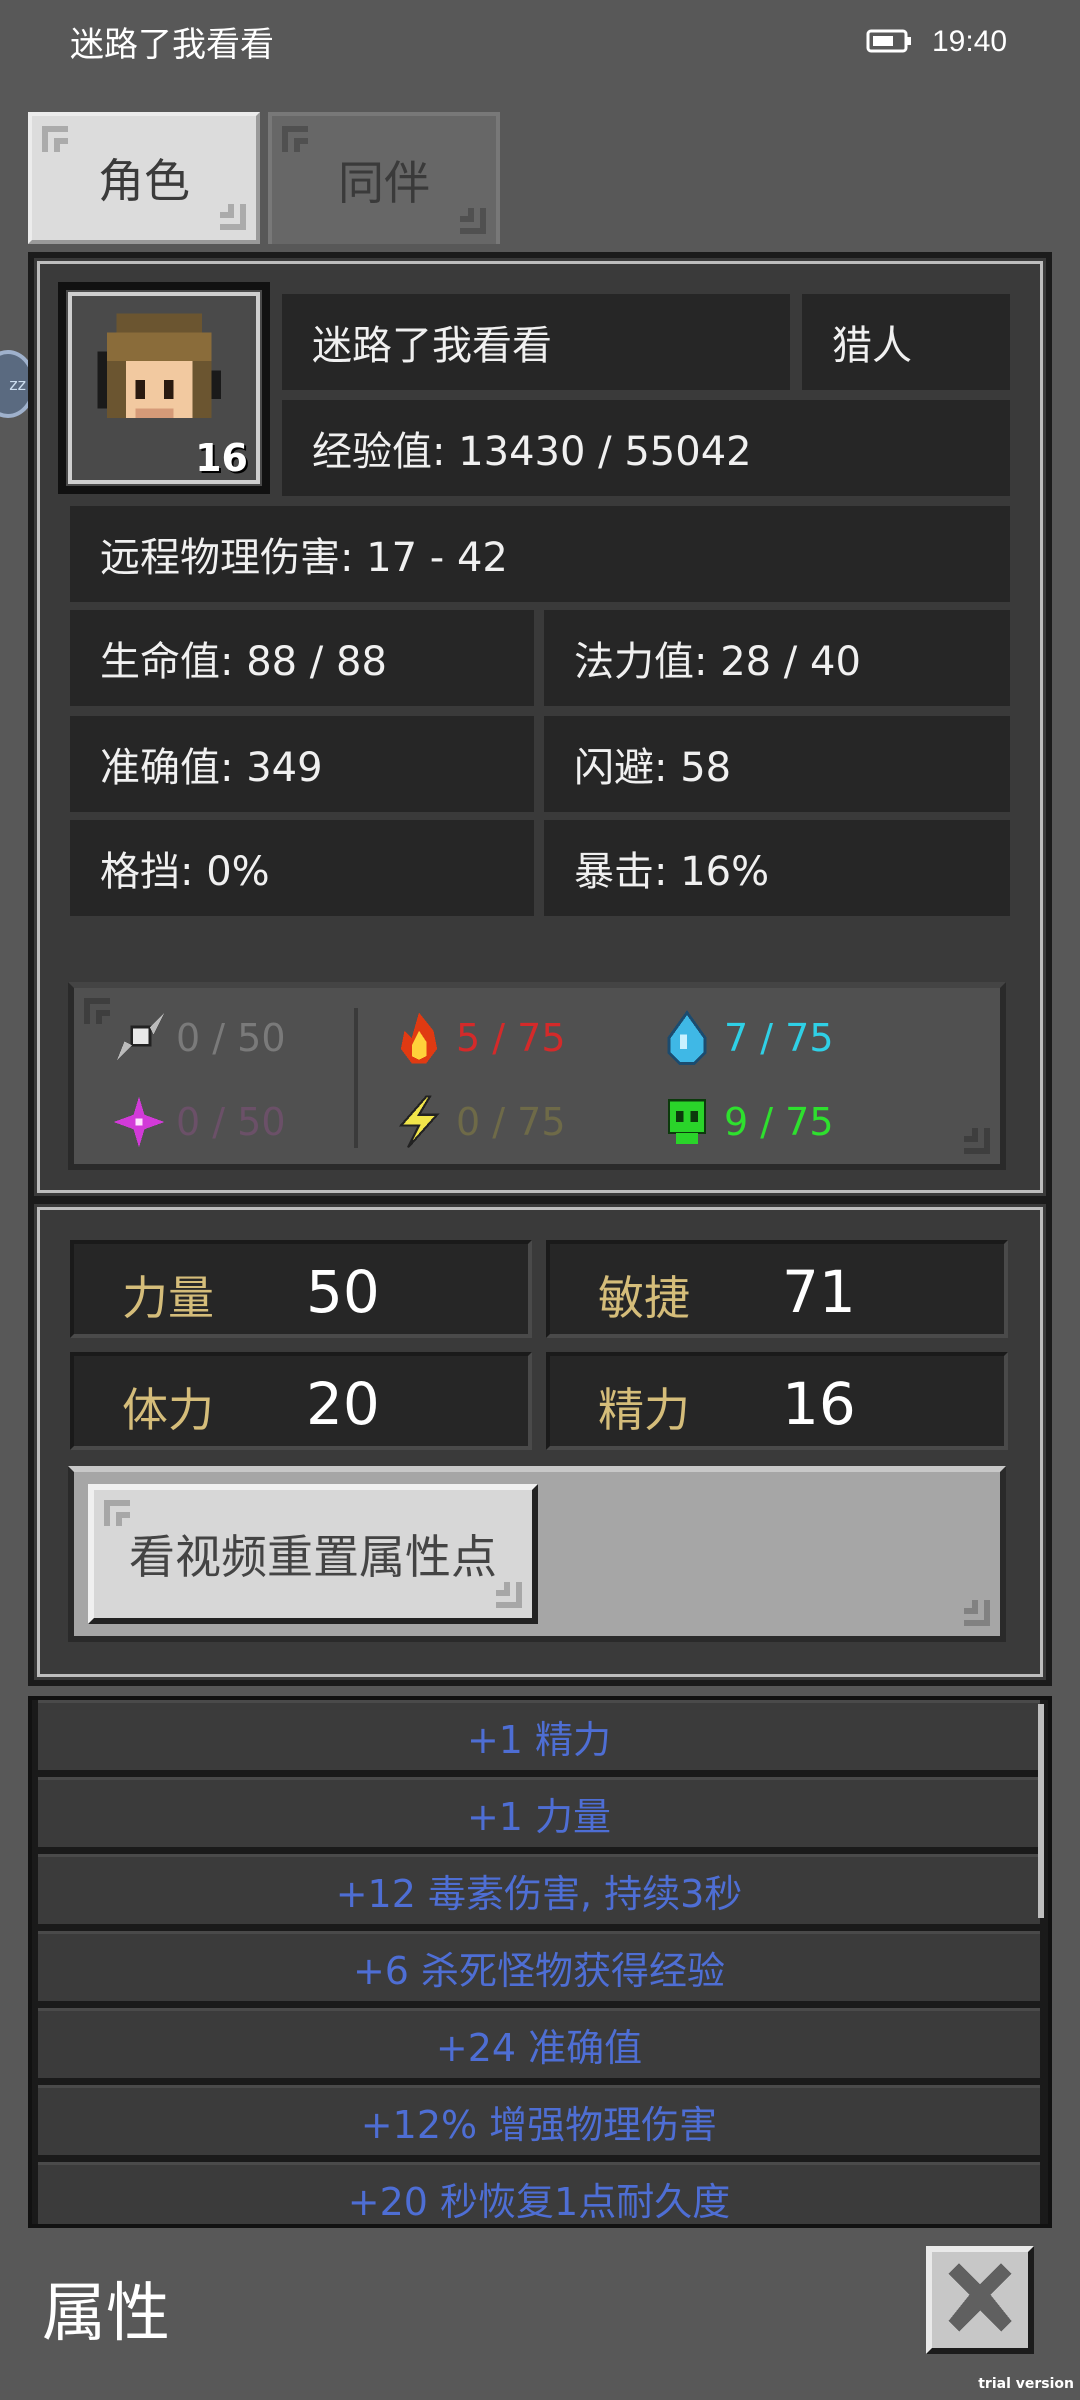 The height and width of the screenshot is (2400, 1080). I want to click on shuriken-icon, so click(141, 1036).